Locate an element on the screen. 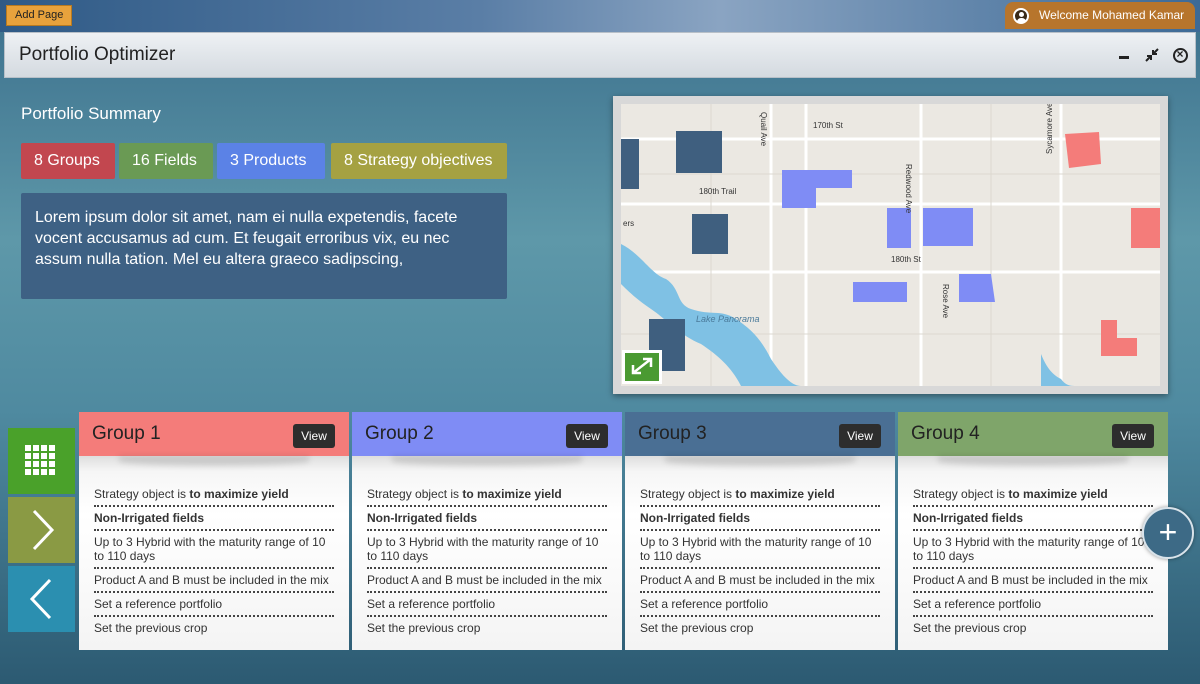  collapse-icon is located at coordinates (1152, 55).